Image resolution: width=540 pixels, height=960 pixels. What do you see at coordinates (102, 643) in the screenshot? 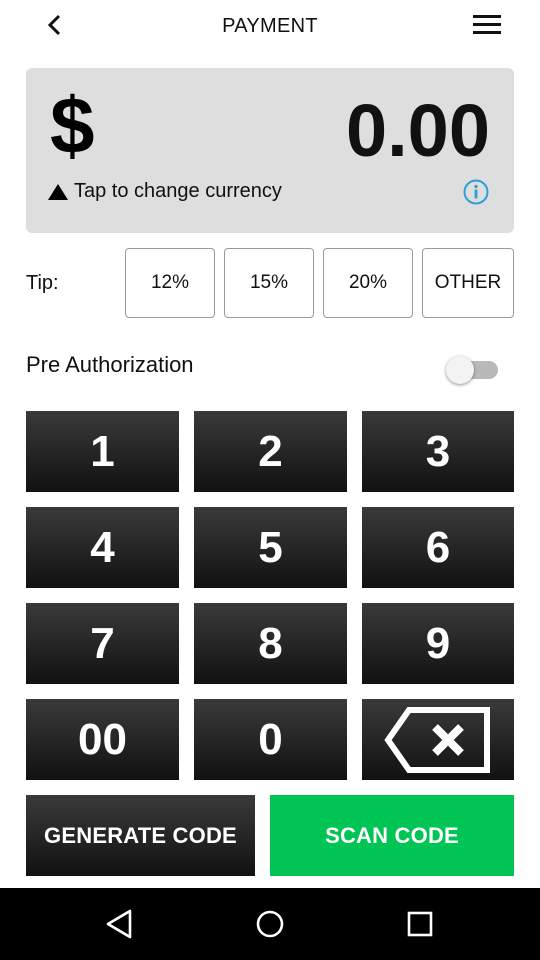
I see `key-7: 7` at bounding box center [102, 643].